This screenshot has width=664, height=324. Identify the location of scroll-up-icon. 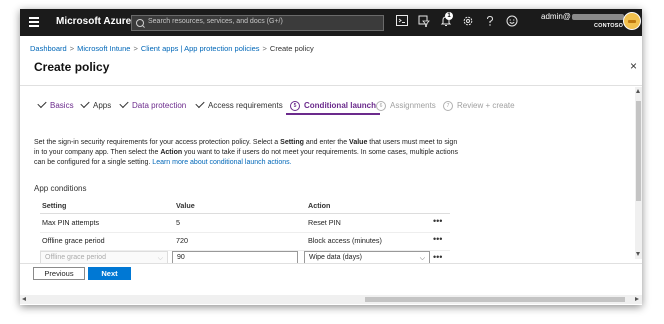
(638, 91).